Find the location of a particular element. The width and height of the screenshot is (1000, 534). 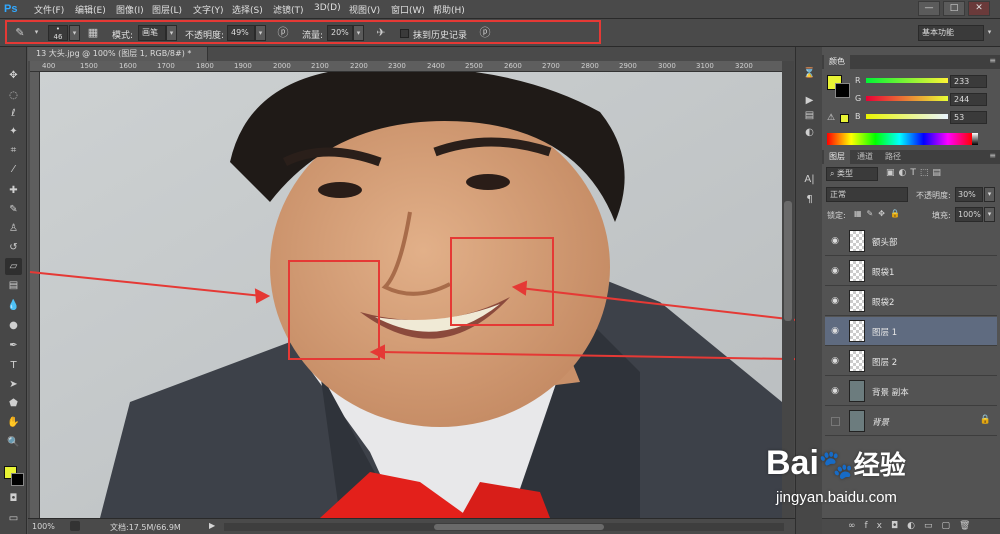

watermark-brand: Bai🐾经验 is located at coordinates (836, 463).